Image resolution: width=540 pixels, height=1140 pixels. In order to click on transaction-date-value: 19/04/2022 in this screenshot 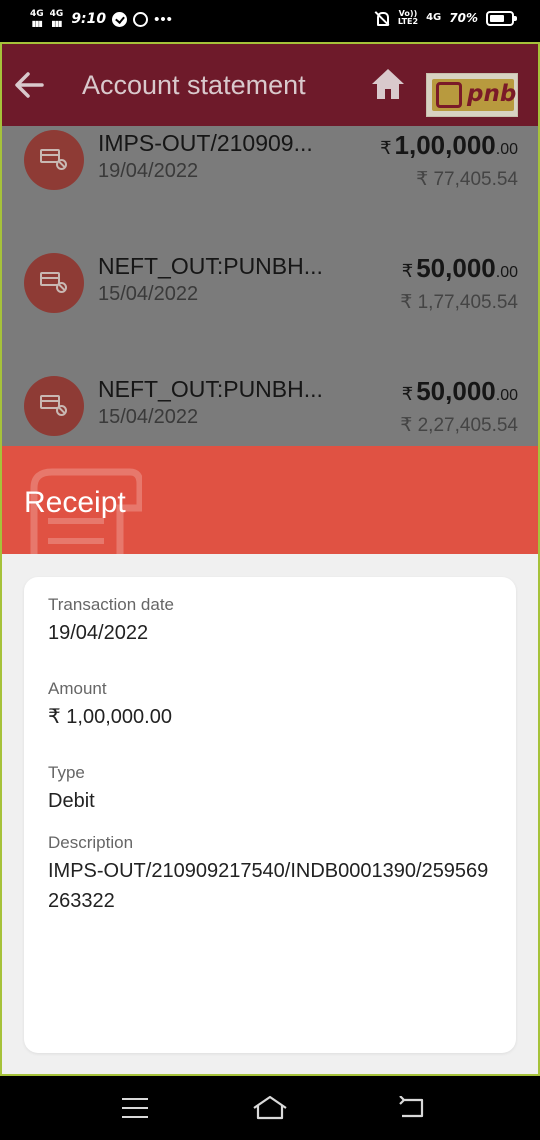, I will do `click(98, 633)`.